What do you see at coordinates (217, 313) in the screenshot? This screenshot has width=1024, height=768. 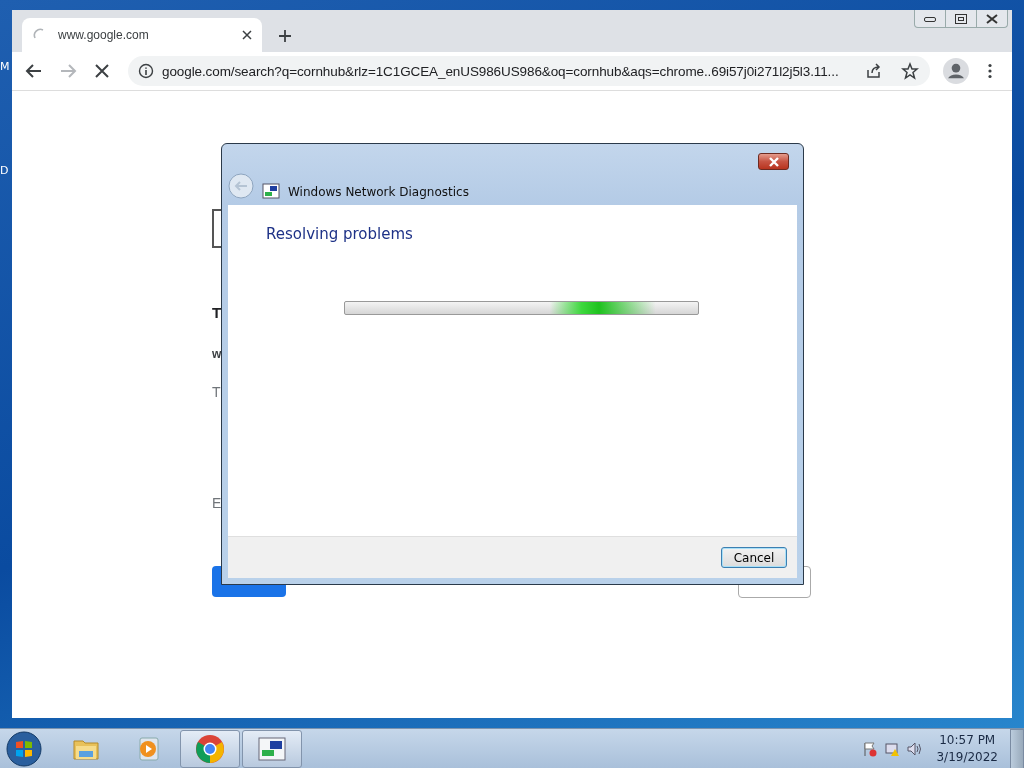 I see `page-heading: T` at bounding box center [217, 313].